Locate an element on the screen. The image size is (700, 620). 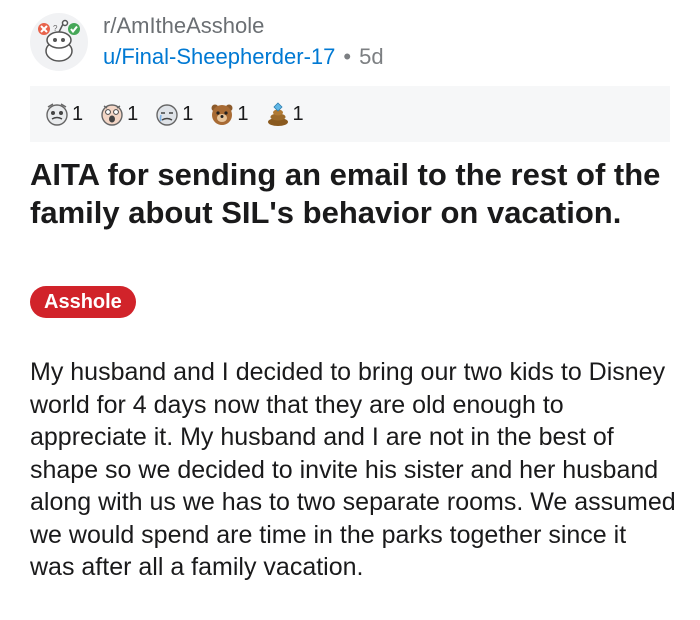
author-link: u/Final-Sheepherder-17 is located at coordinates (219, 57).